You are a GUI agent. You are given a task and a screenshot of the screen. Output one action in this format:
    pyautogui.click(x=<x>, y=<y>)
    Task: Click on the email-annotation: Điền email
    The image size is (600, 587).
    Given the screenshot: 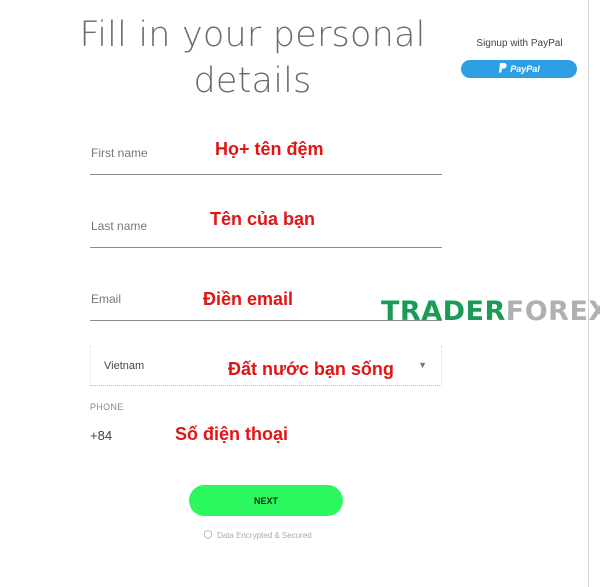 What is the action you would take?
    pyautogui.click(x=248, y=299)
    